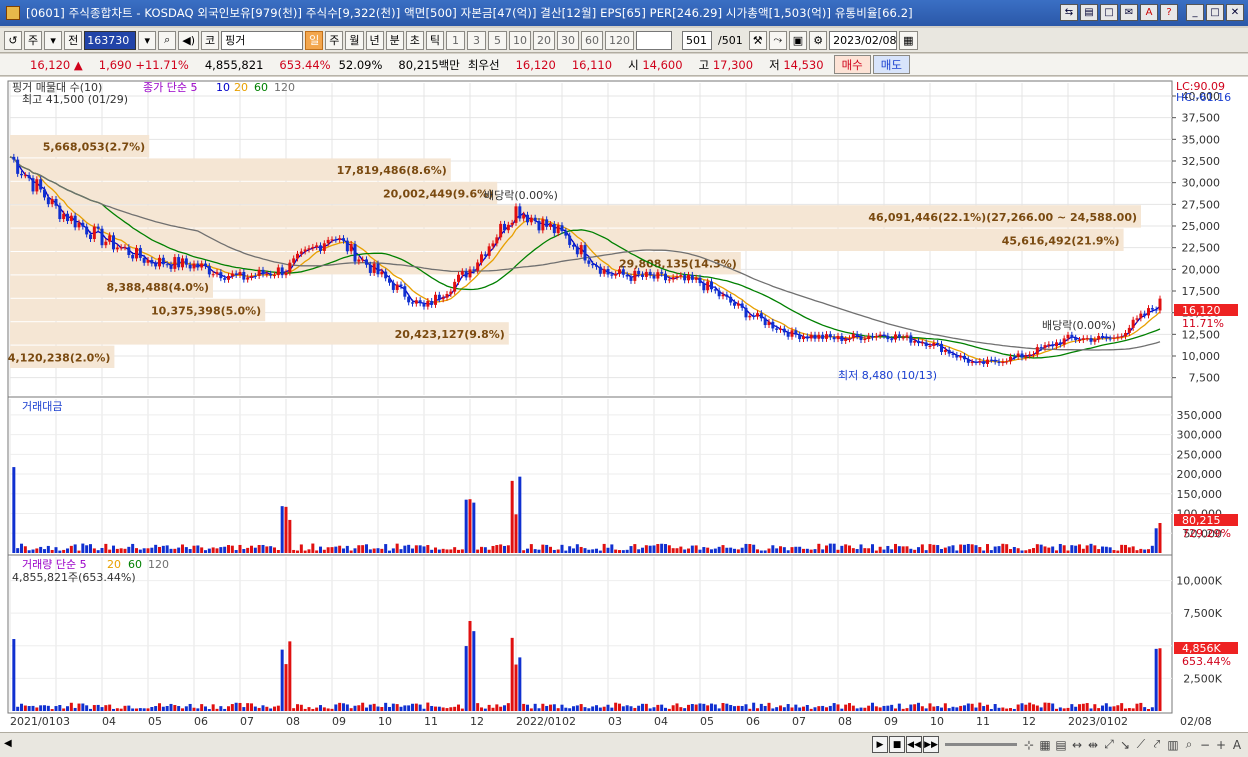  What do you see at coordinates (1173, 744) in the screenshot?
I see `candle-icon: ▥` at bounding box center [1173, 744].